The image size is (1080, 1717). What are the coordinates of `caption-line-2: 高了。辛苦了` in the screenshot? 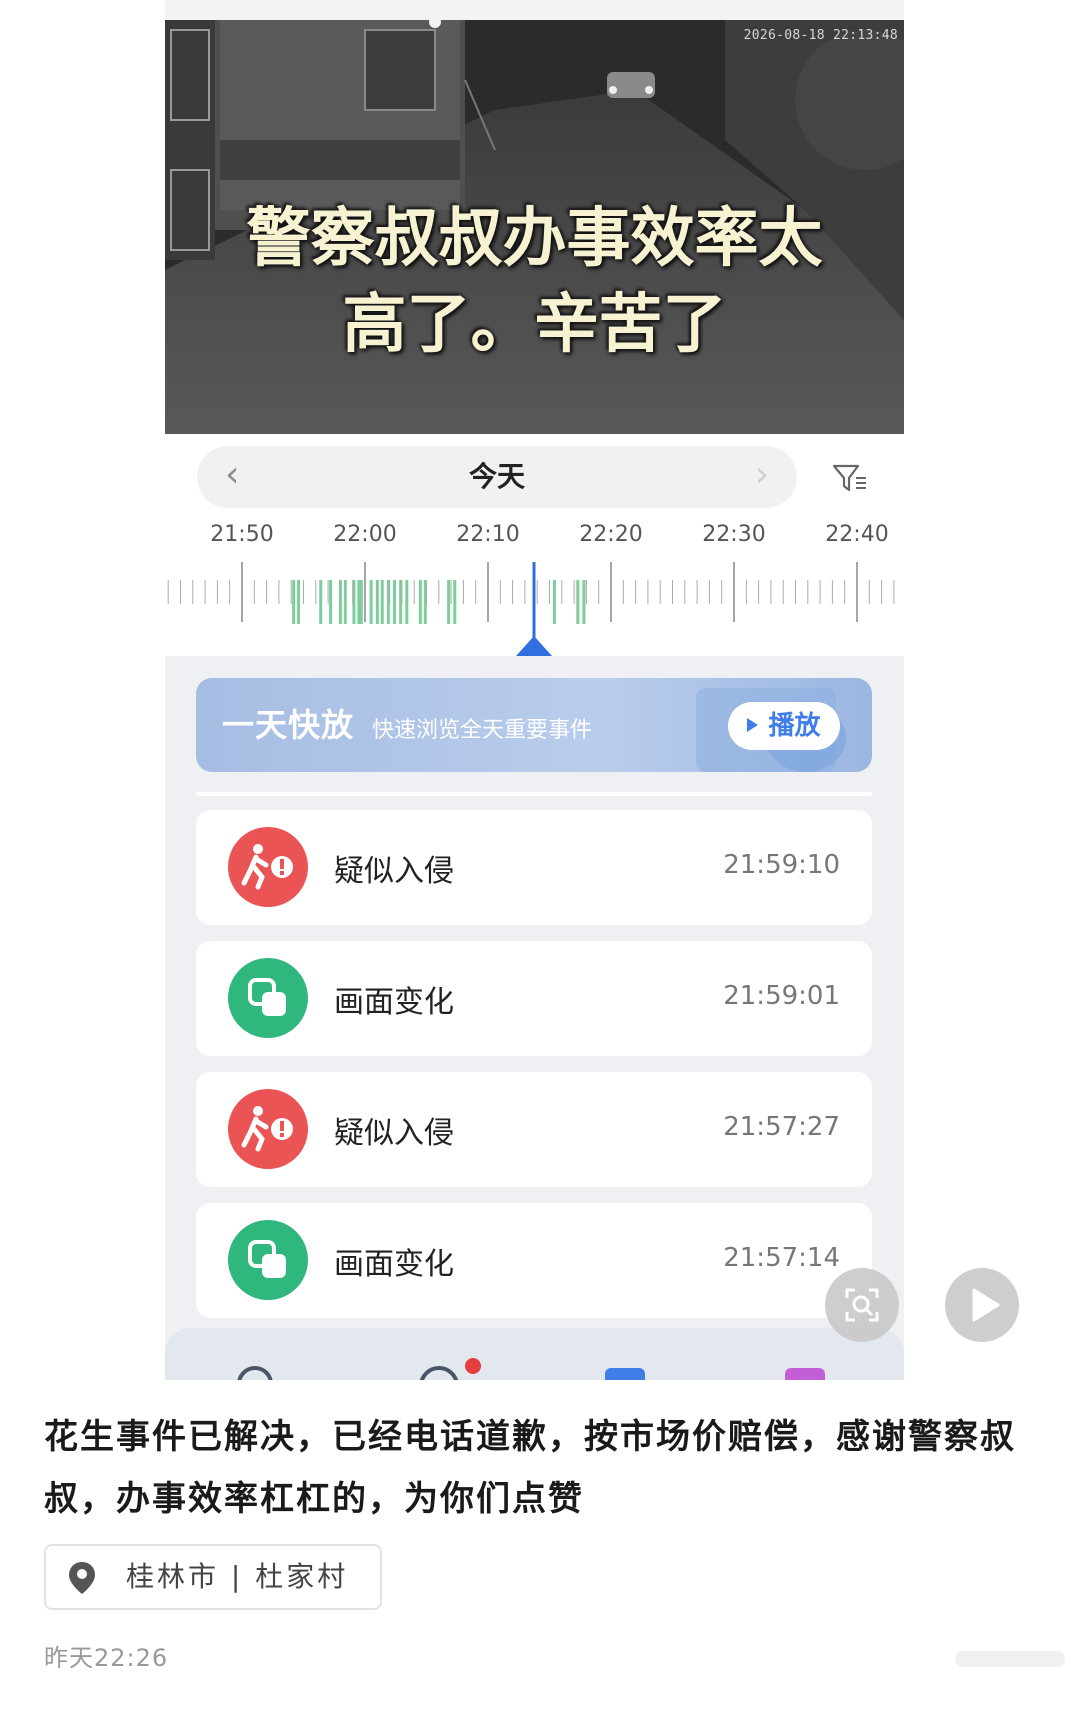 It's located at (534, 325).